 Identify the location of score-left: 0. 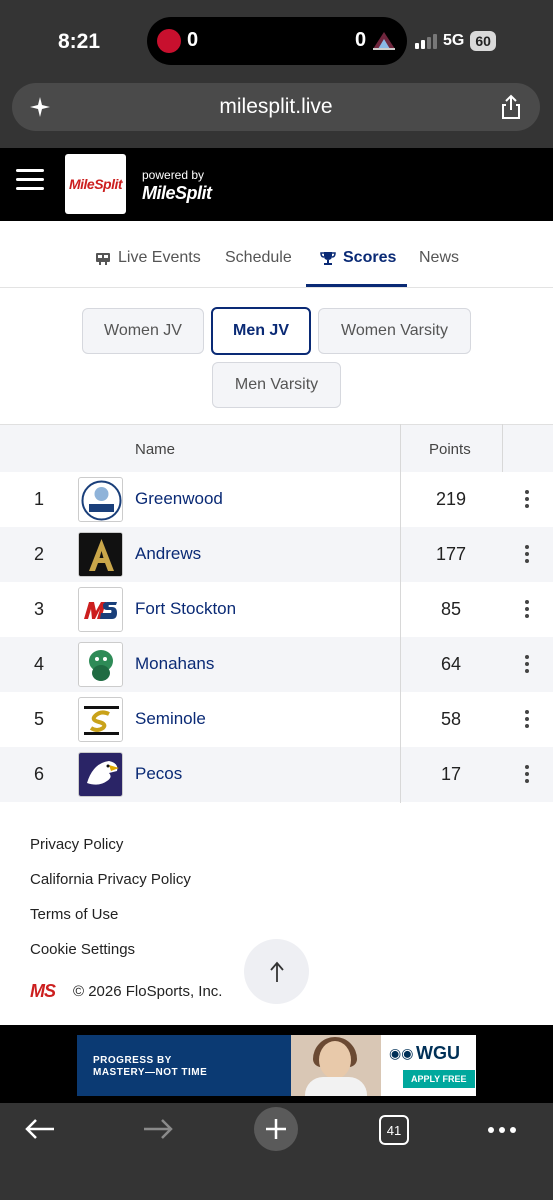
(193, 40).